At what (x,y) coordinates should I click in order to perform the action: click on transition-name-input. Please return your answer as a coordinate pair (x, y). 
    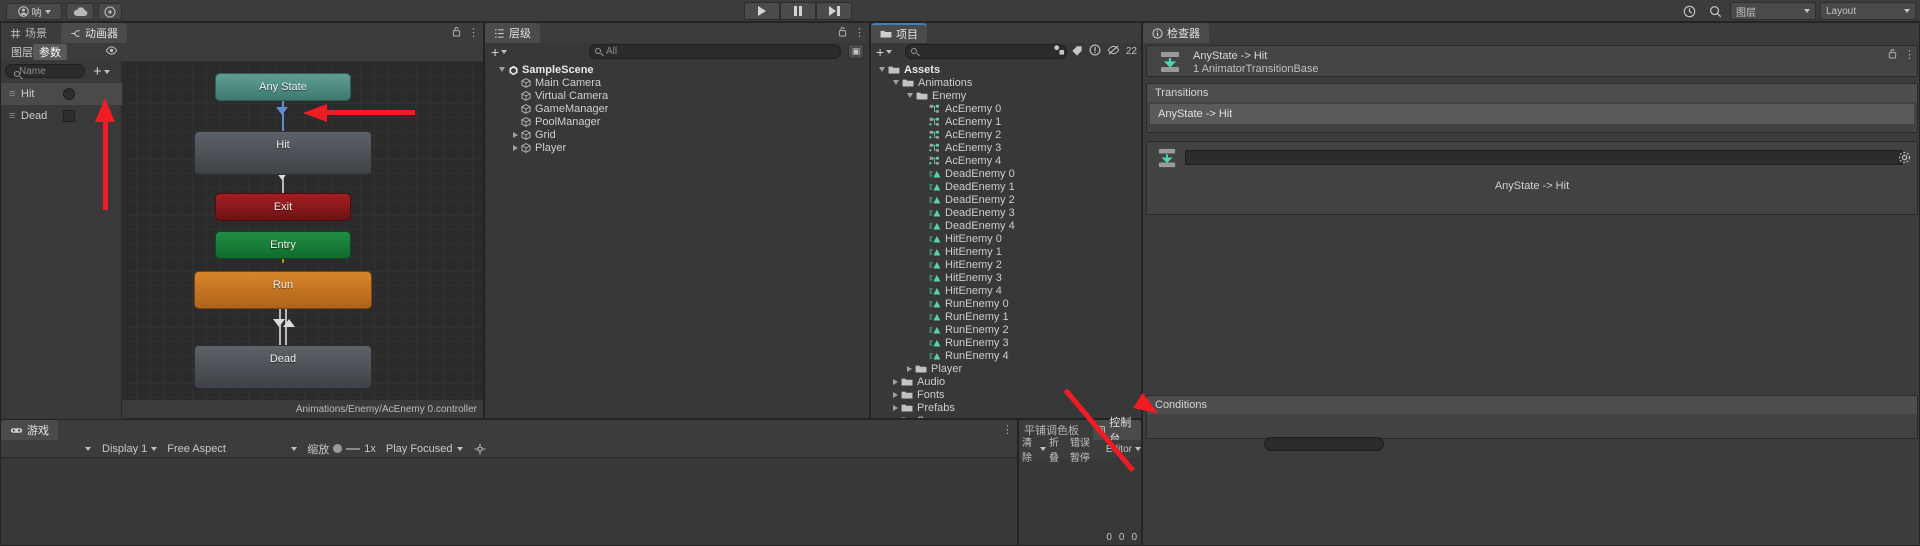
    Looking at the image, I should click on (1544, 157).